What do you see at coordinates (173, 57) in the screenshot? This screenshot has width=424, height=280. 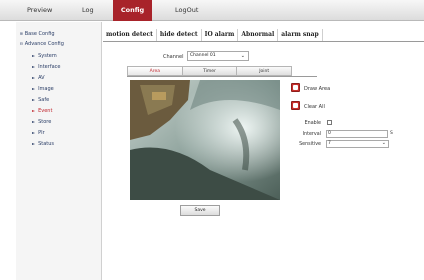 I see `channel-label: Channel` at bounding box center [173, 57].